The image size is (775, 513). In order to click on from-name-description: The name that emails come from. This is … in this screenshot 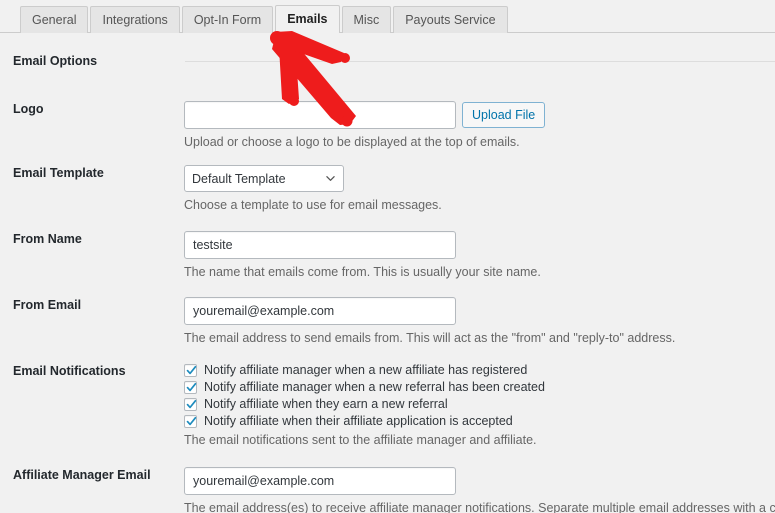, I will do `click(362, 272)`.